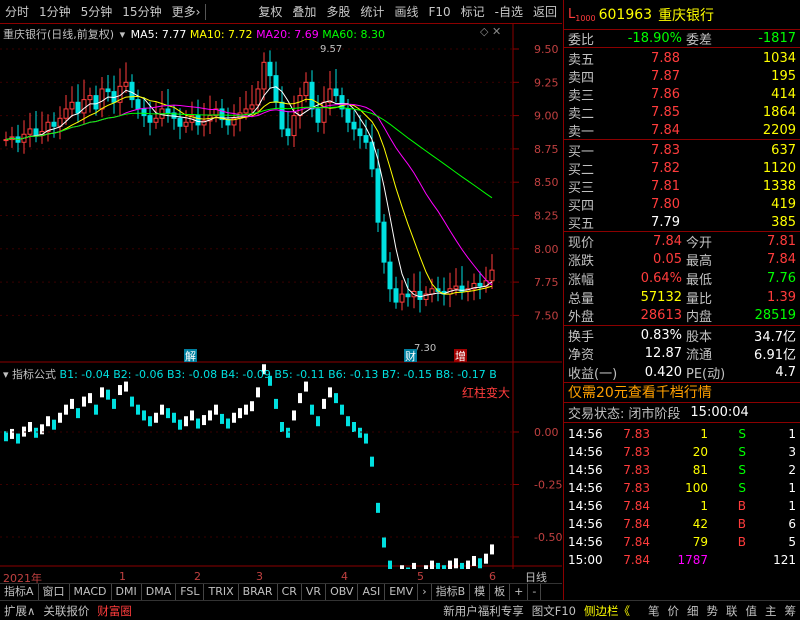 Image resolution: width=800 pixels, height=620 pixels. What do you see at coordinates (693, 611) in the screenshot?
I see `side-tab-xi: 细` at bounding box center [693, 611].